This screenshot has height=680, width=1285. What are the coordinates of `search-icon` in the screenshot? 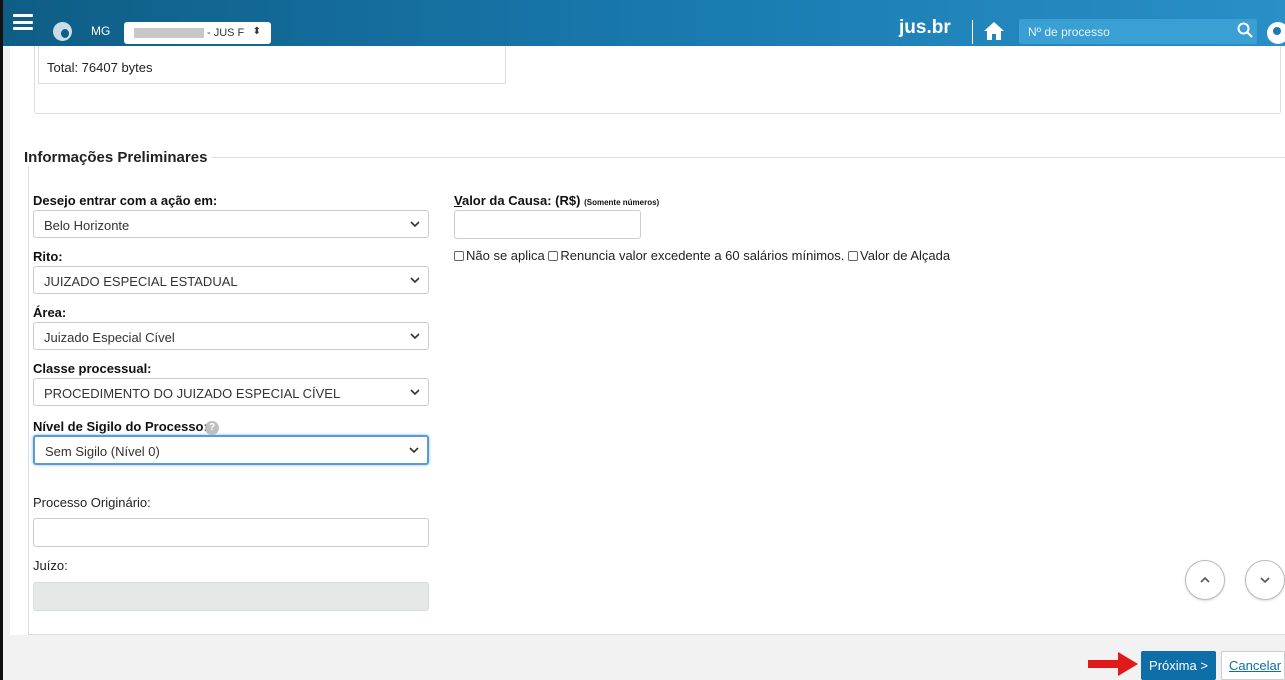 It's located at (1245, 30).